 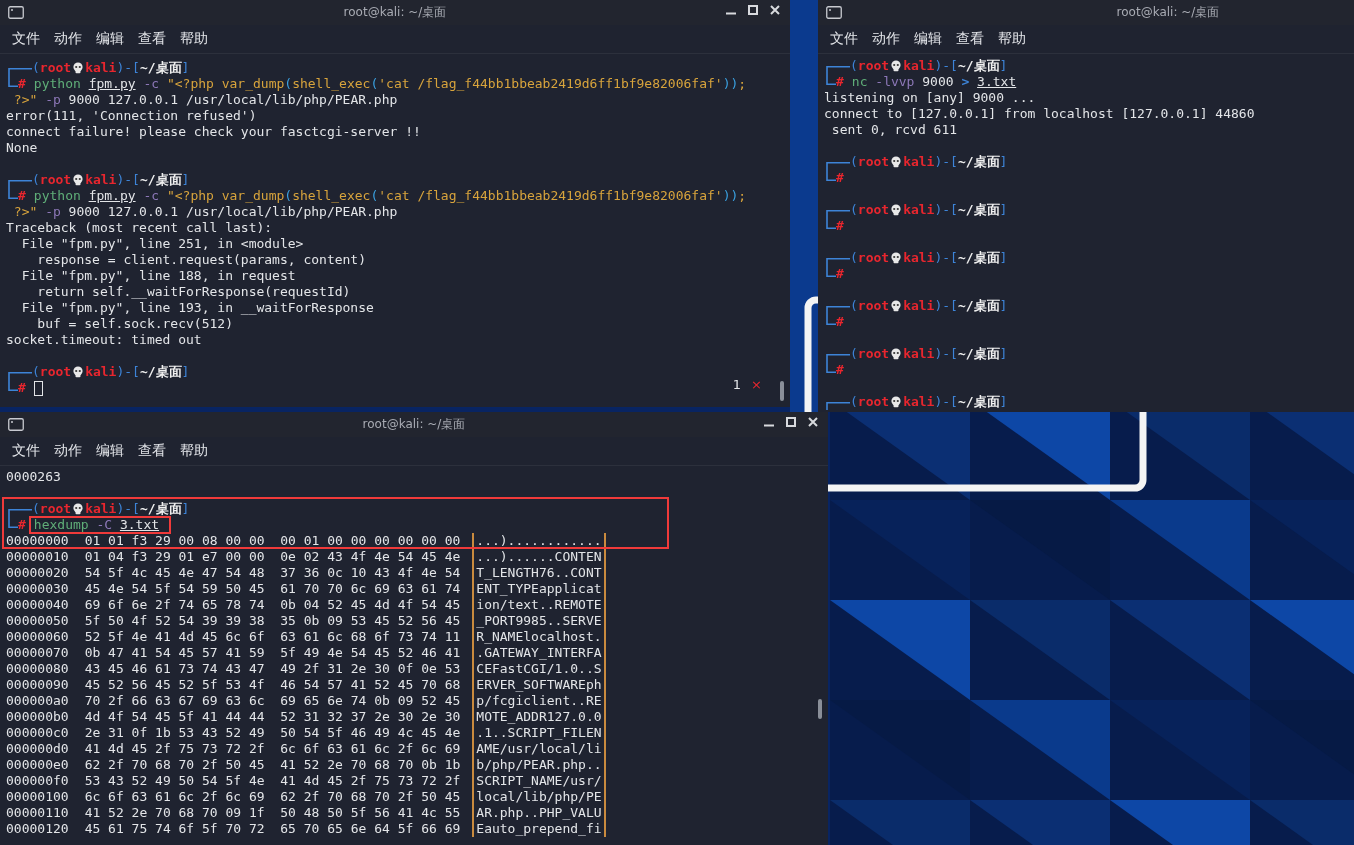 I want to click on hex-offset: 00000060, so click(x=37, y=637).